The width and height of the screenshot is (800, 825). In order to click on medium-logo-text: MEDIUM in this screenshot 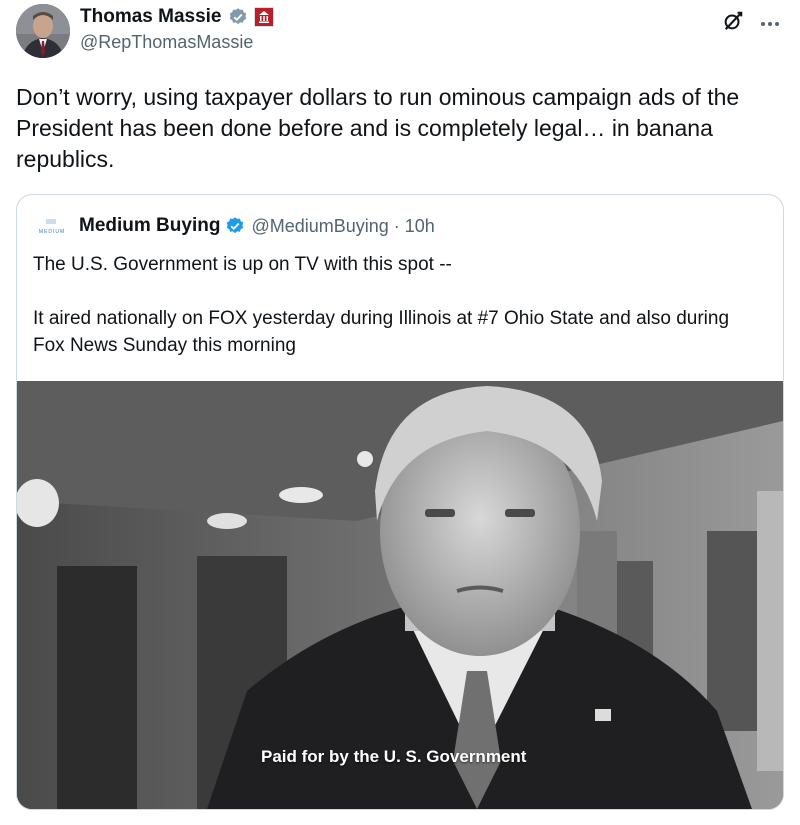, I will do `click(52, 232)`.